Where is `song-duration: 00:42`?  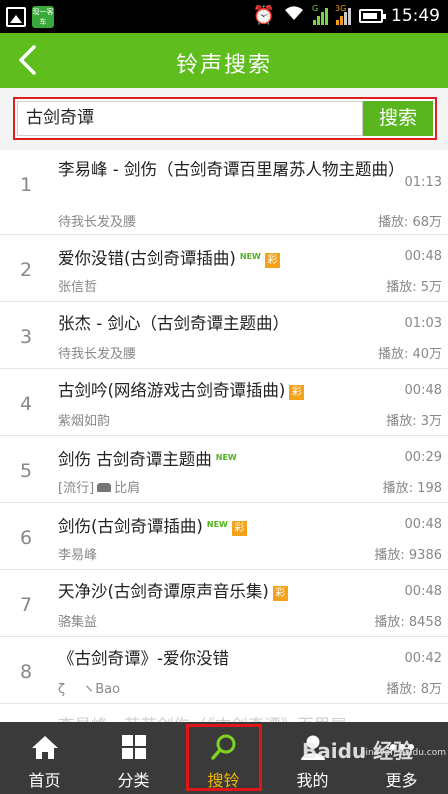
song-duration: 00:42 is located at coordinates (423, 658).